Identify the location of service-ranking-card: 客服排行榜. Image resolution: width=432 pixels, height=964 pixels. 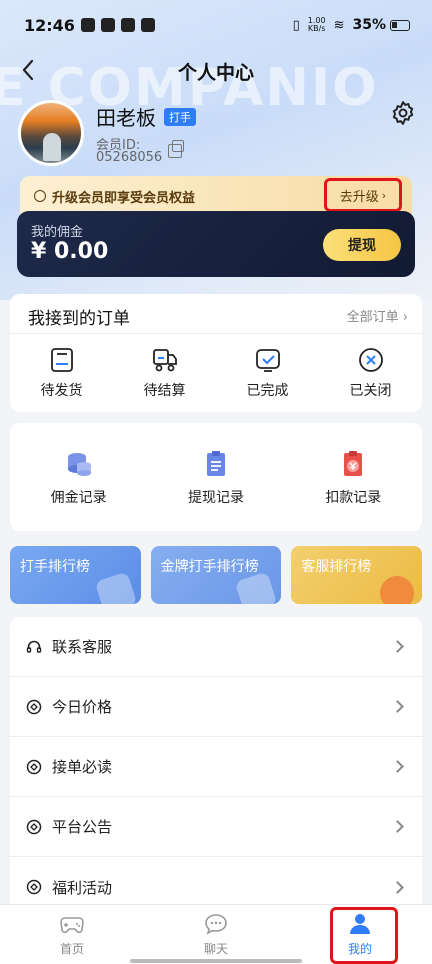
(357, 575).